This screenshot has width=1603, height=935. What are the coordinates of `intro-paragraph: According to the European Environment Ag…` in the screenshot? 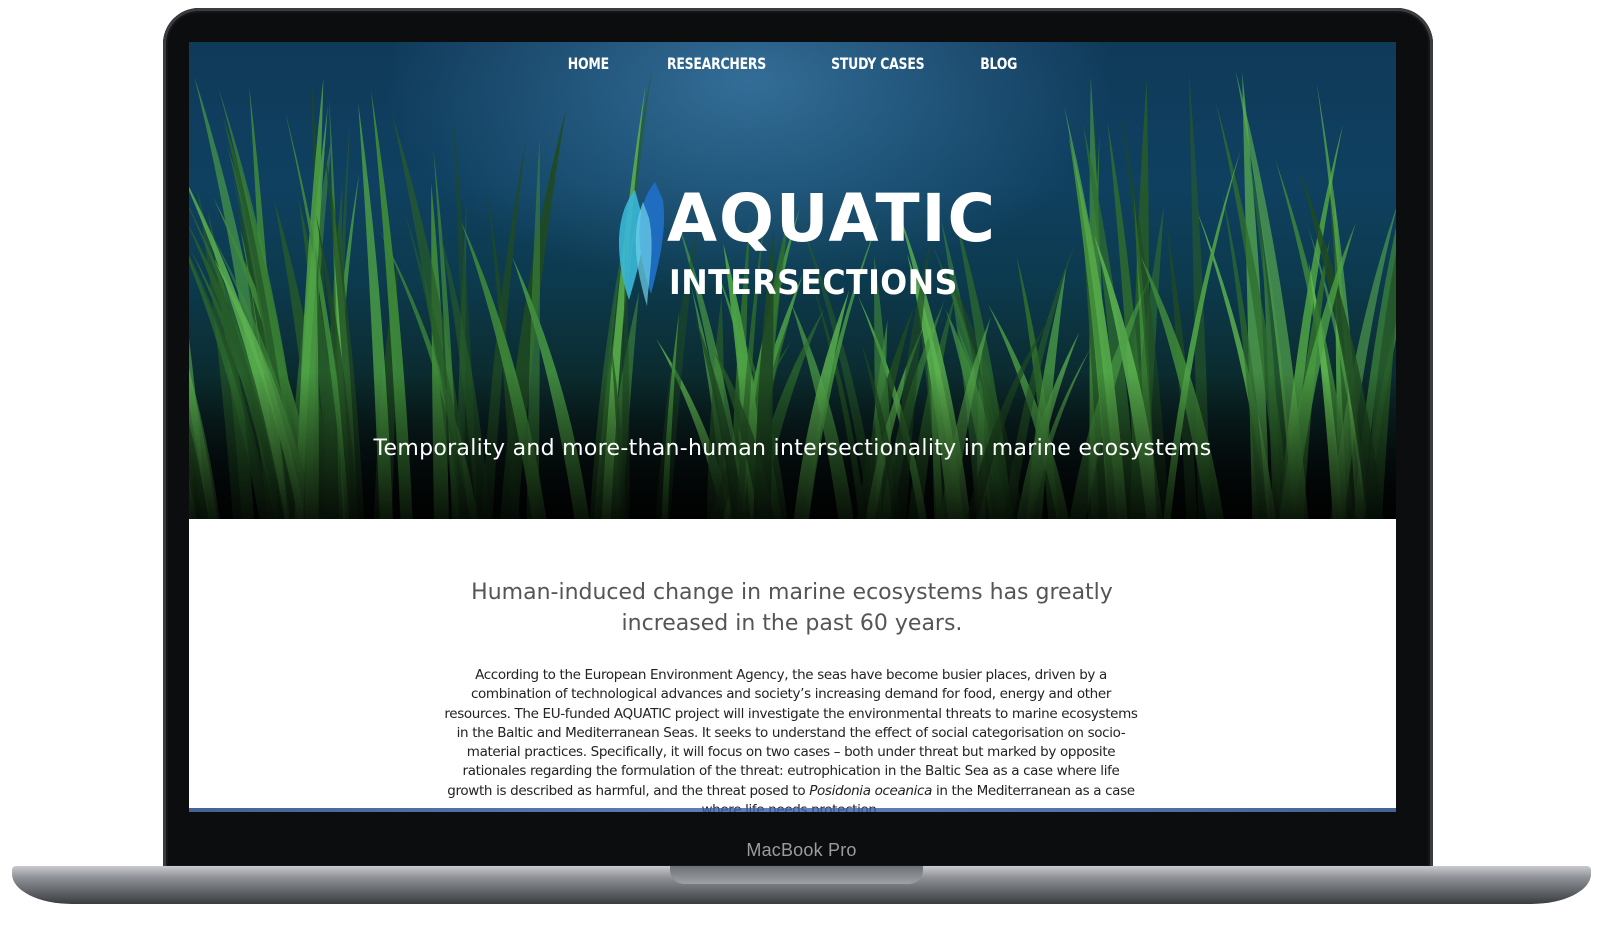 It's located at (791, 739).